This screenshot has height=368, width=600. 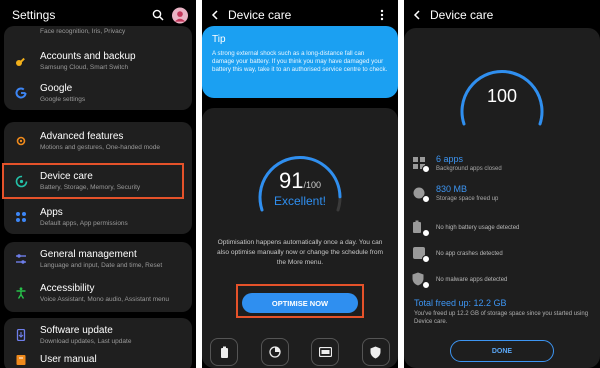 What do you see at coordinates (88, 56) in the screenshot?
I see `list-item-label: Accounts and backup` at bounding box center [88, 56].